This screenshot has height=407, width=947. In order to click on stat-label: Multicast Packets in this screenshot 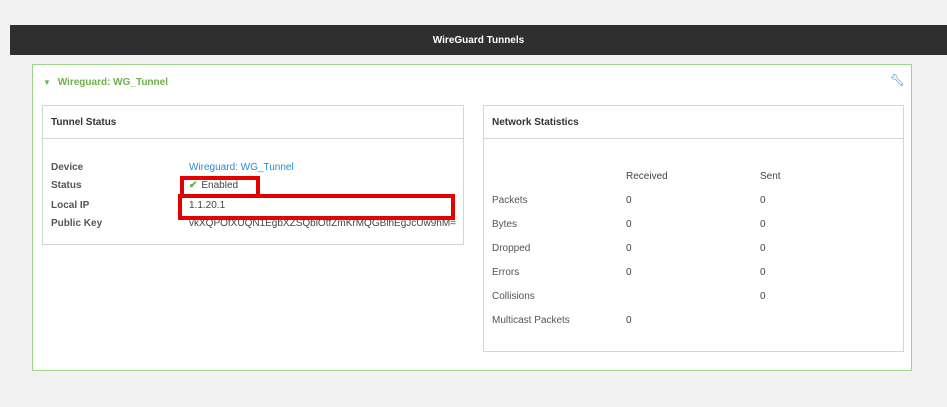, I will do `click(531, 320)`.